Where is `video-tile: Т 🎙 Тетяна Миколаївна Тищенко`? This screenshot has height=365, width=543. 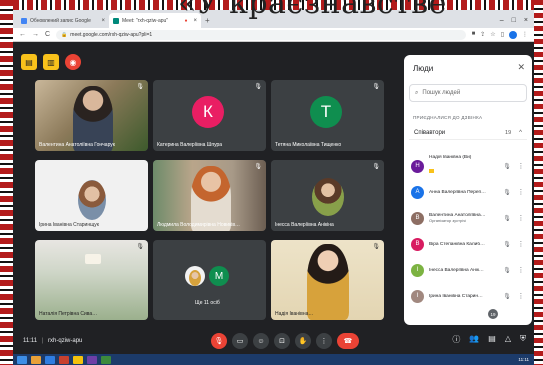
video-tile: Т 🎙 Тетяна Миколаївна Тищенко is located at coordinates (327, 115).